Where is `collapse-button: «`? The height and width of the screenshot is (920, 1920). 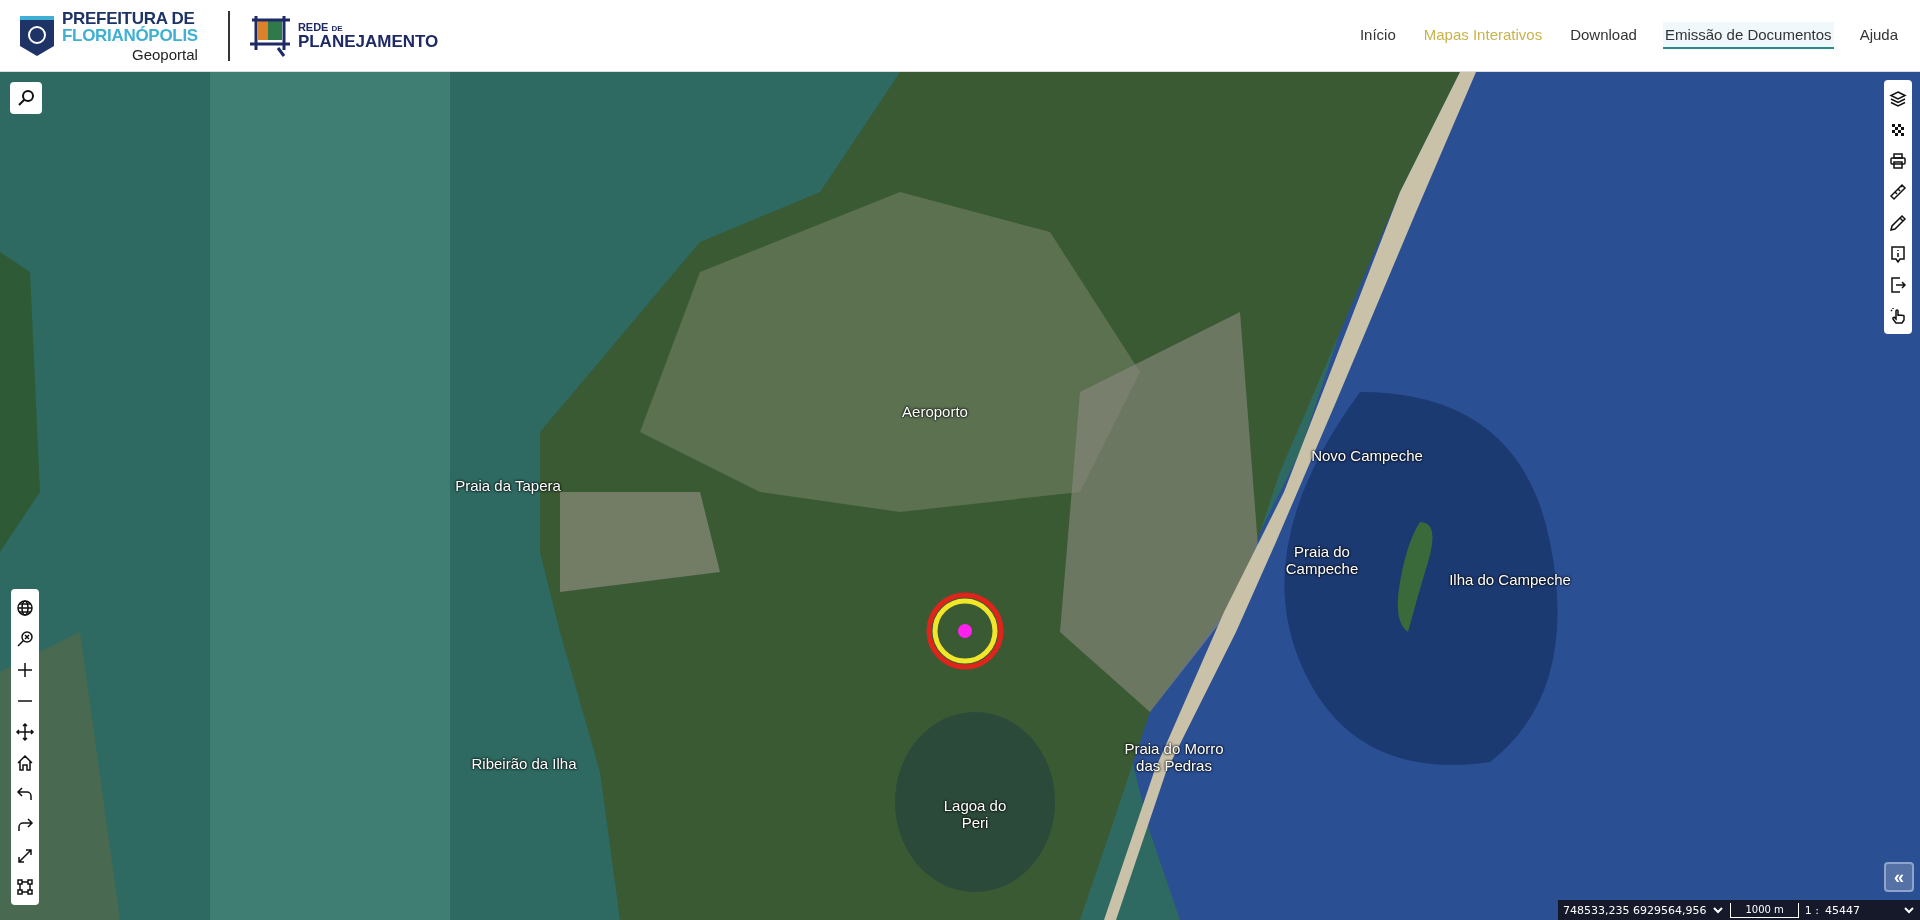
collapse-button: « is located at coordinates (1899, 877).